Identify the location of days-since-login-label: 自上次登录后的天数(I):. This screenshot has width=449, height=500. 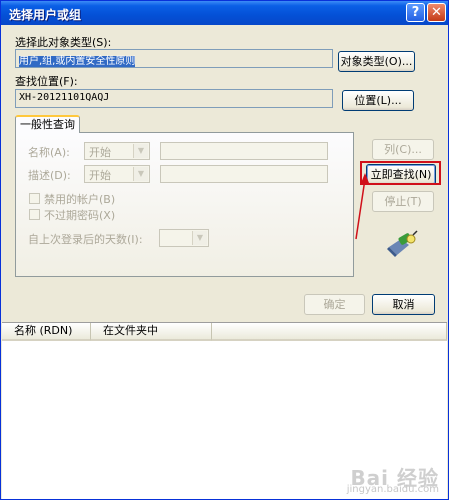
(85, 239).